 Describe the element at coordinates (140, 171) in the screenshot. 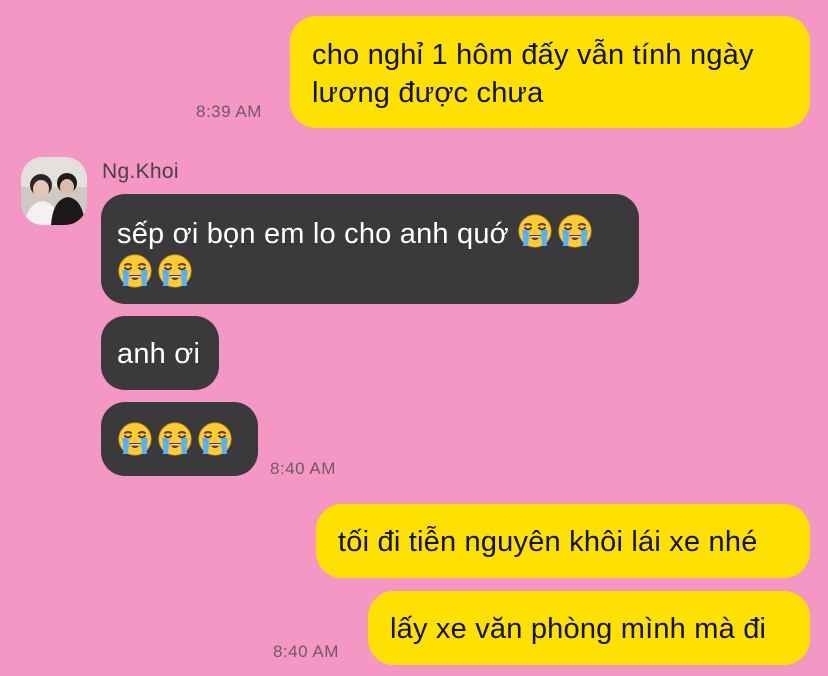

I see `sender-name: Ng.Khoi` at that location.